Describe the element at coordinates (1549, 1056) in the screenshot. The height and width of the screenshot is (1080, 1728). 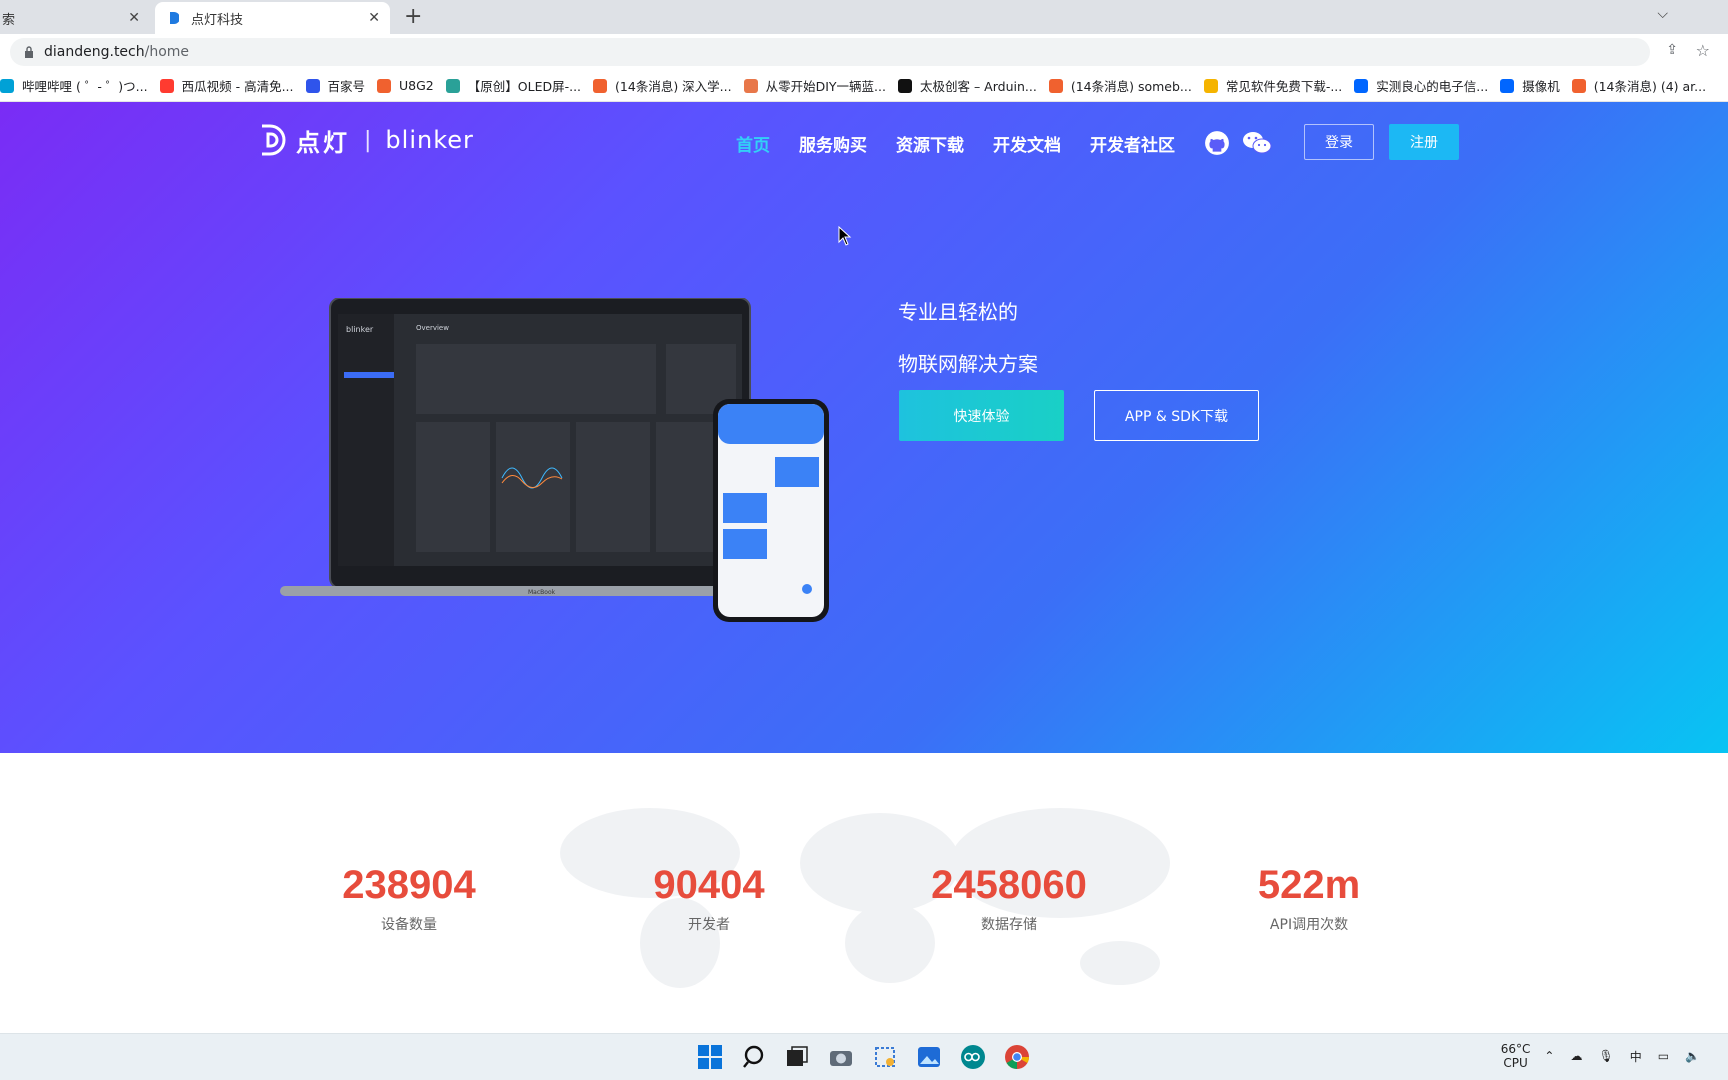
I see `chevron-up-icon: ⌃` at that location.